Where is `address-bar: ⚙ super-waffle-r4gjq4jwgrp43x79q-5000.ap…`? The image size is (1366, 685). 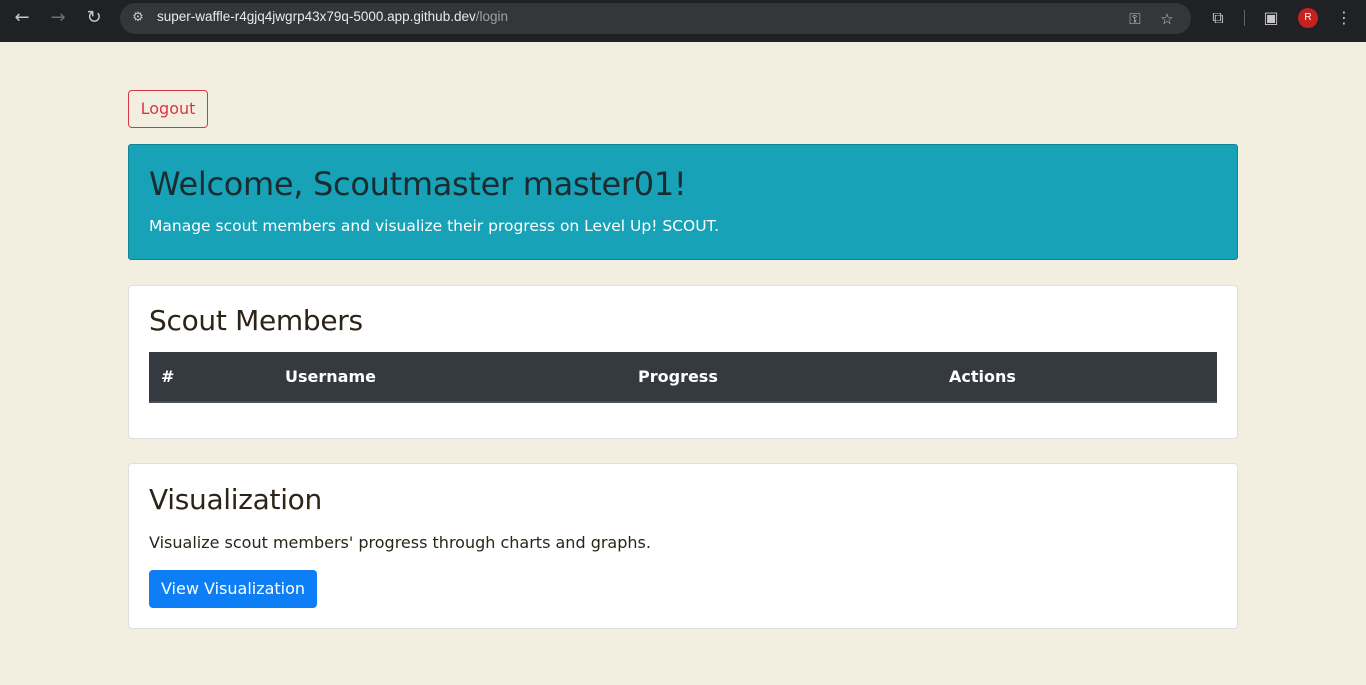 address-bar: ⚙ super-waffle-r4gjq4jwgrp43x79q-5000.ap… is located at coordinates (655, 18).